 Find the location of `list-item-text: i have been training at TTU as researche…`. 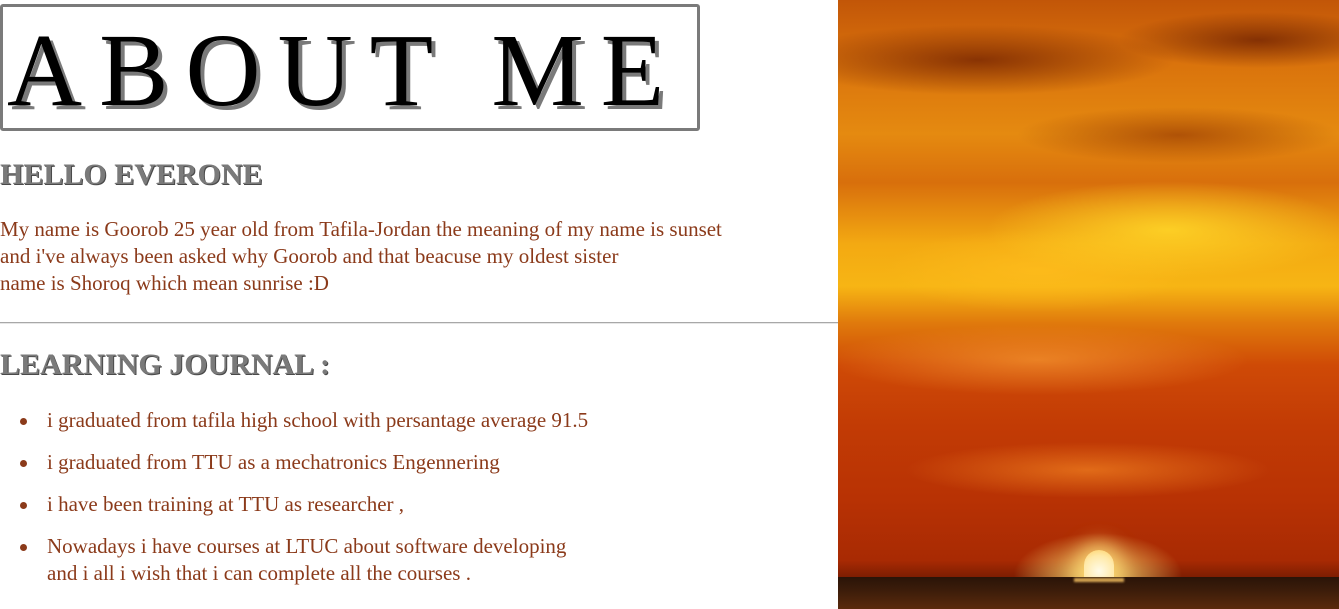

list-item-text: i have been training at TTU as researche… is located at coordinates (226, 504).